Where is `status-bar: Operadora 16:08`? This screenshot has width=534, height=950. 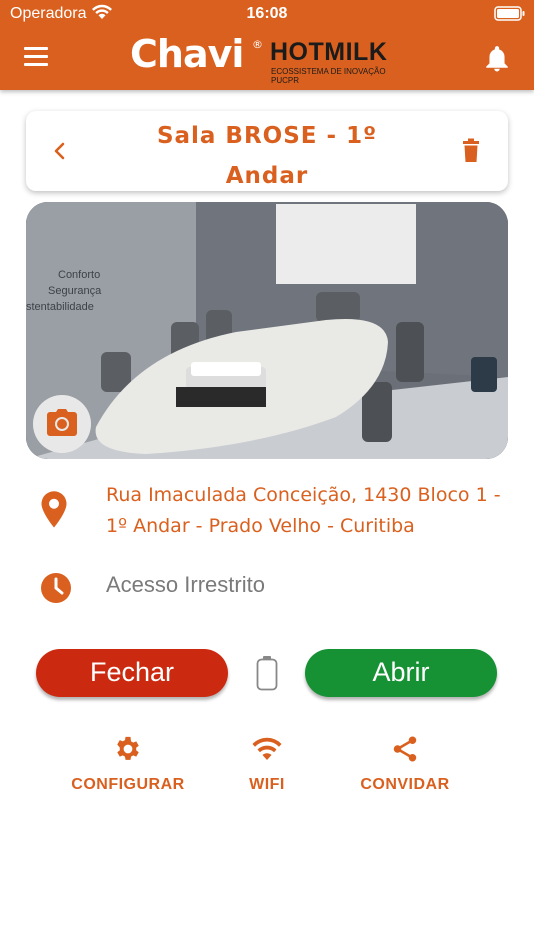
status-bar: Operadora 16:08 is located at coordinates (267, 14).